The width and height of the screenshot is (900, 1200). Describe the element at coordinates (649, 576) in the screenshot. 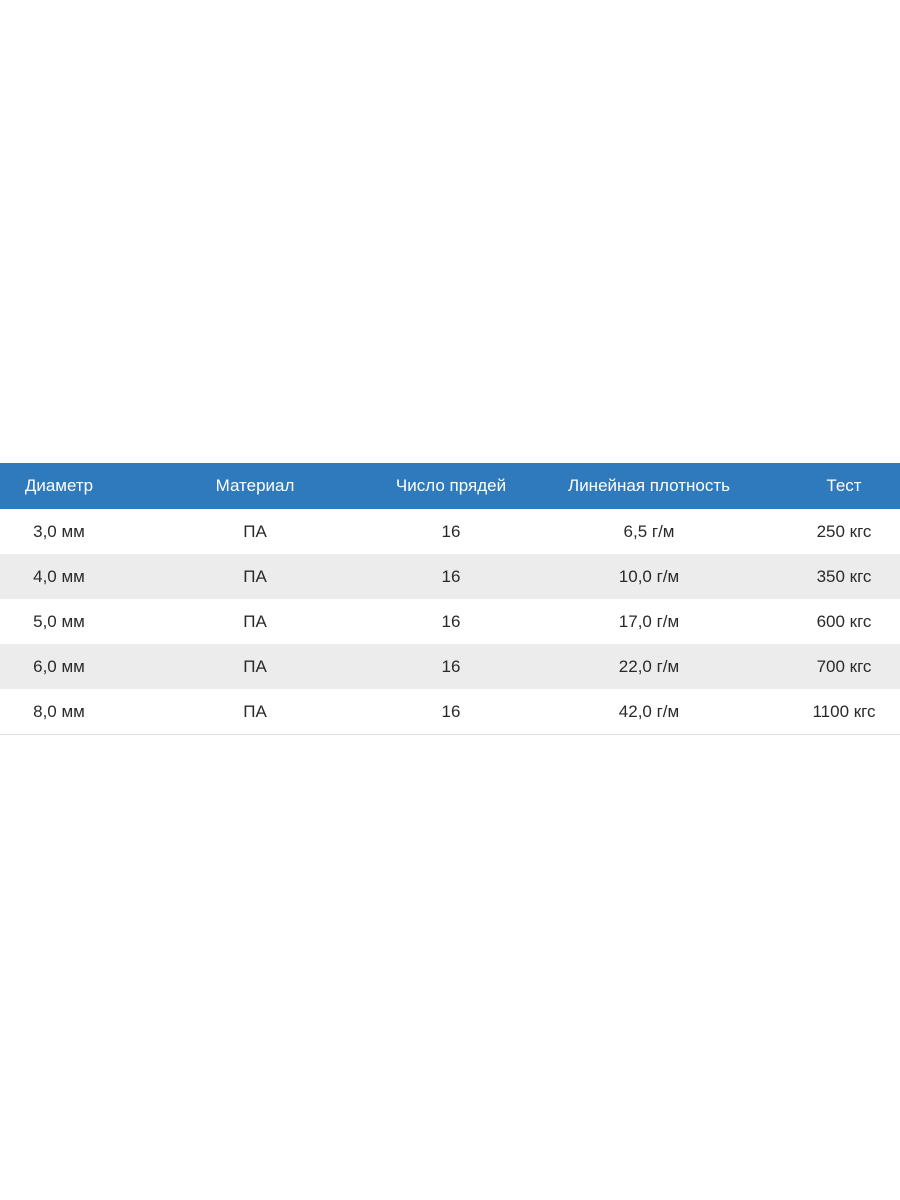

I see `cell-linear-density: 10,0 г/м` at that location.